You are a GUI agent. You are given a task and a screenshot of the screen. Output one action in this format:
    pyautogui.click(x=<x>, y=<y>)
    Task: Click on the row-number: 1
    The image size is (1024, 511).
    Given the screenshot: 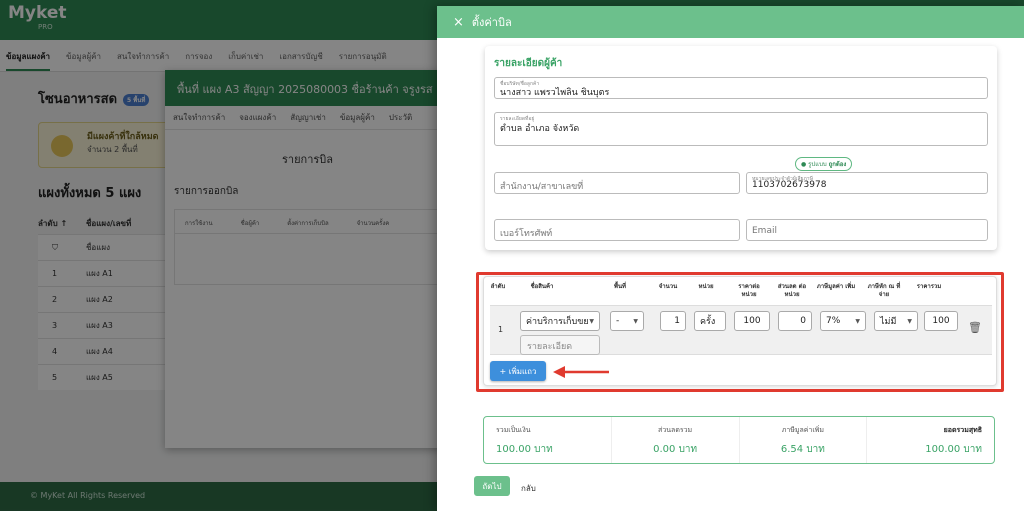 What is the action you would take?
    pyautogui.click(x=501, y=329)
    